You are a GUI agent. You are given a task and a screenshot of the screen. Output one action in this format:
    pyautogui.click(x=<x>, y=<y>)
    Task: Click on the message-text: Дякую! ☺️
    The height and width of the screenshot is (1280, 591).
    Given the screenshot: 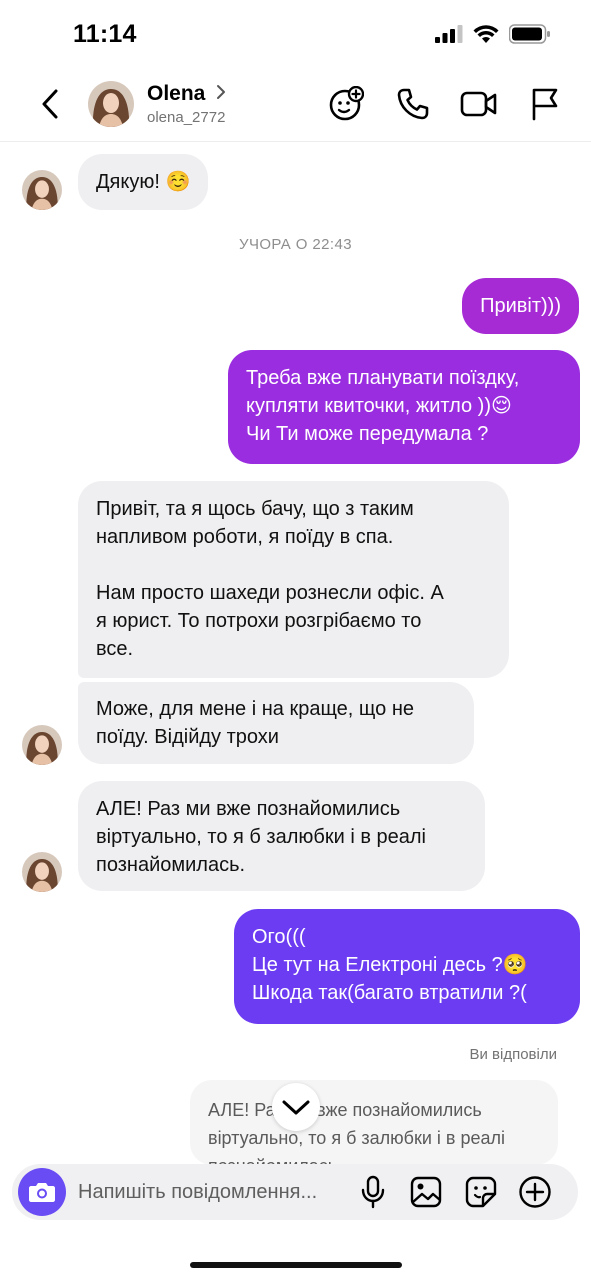 What is the action you would take?
    pyautogui.click(x=143, y=182)
    